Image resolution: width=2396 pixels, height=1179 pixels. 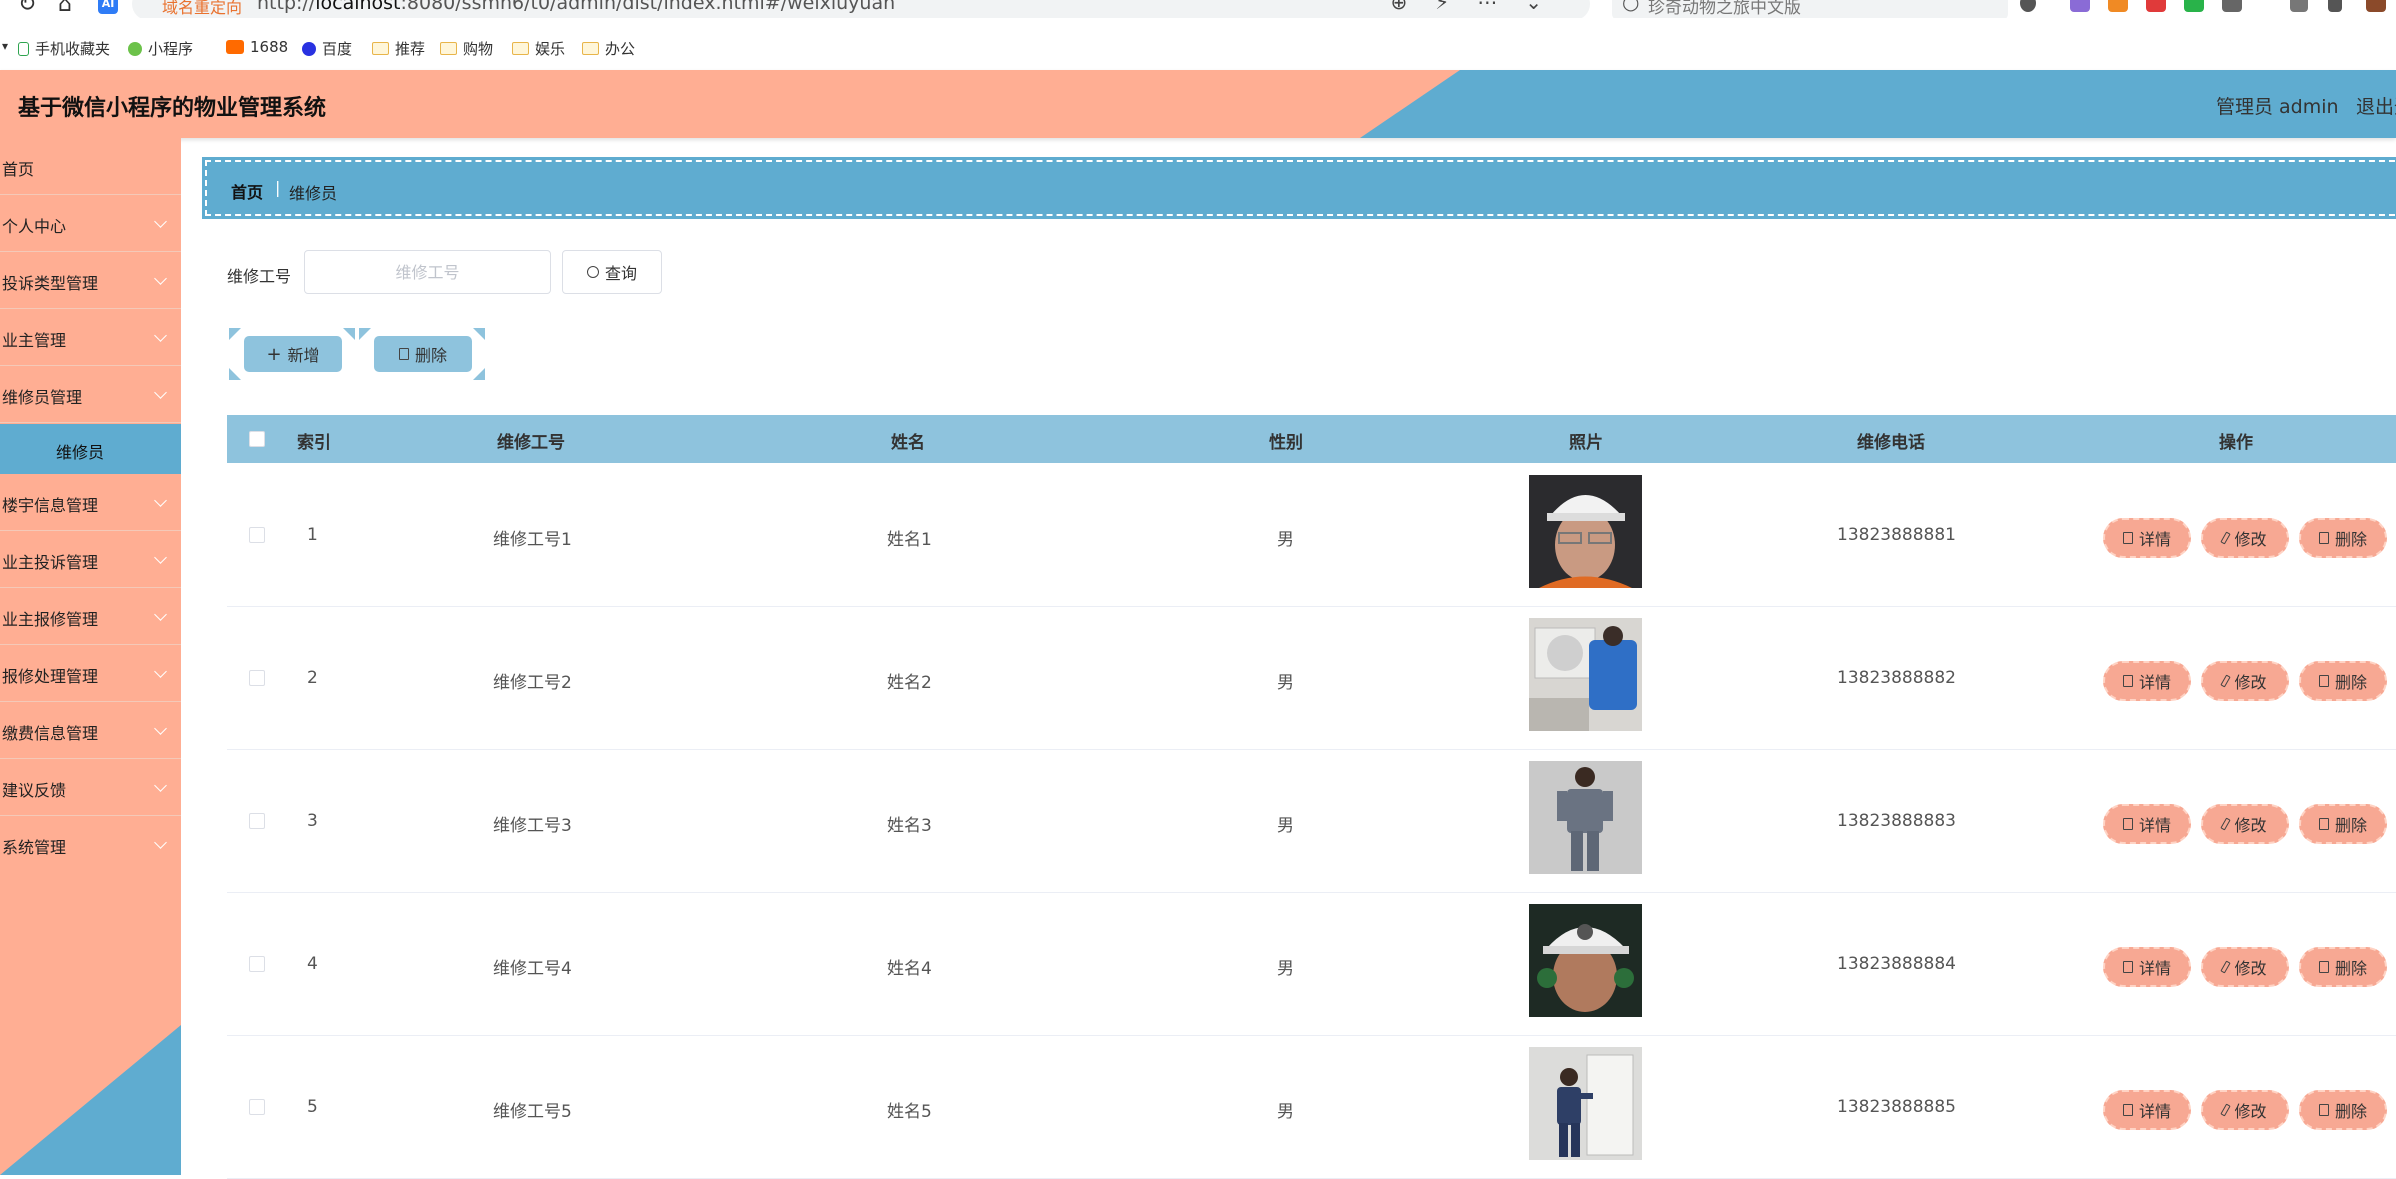 I want to click on ai-icon: AI, so click(x=108, y=7).